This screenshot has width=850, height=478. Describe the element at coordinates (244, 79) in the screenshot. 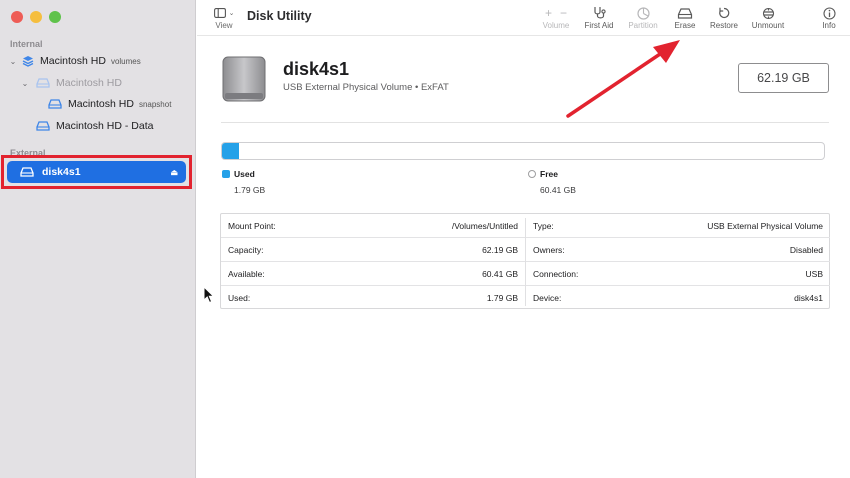

I see `external-drive-icon` at that location.